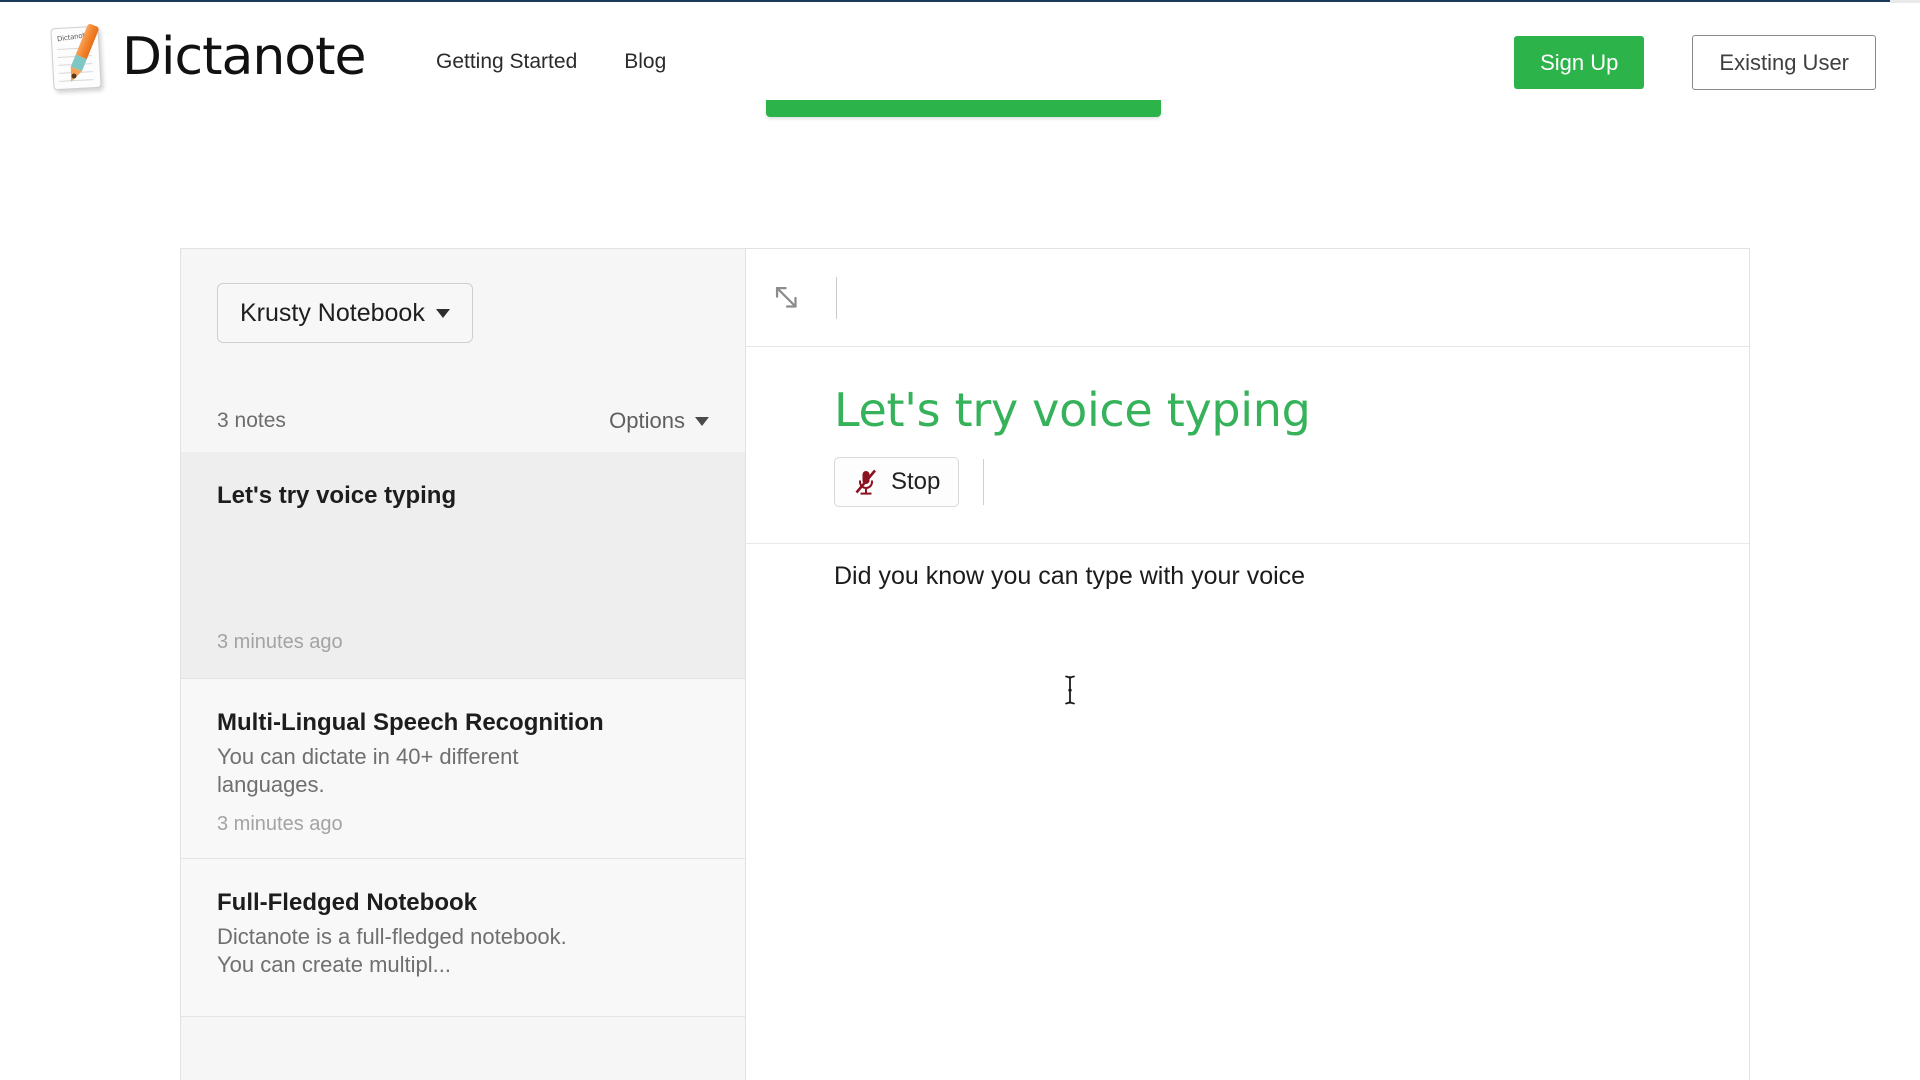  I want to click on options-dropdown: Options, so click(659, 421).